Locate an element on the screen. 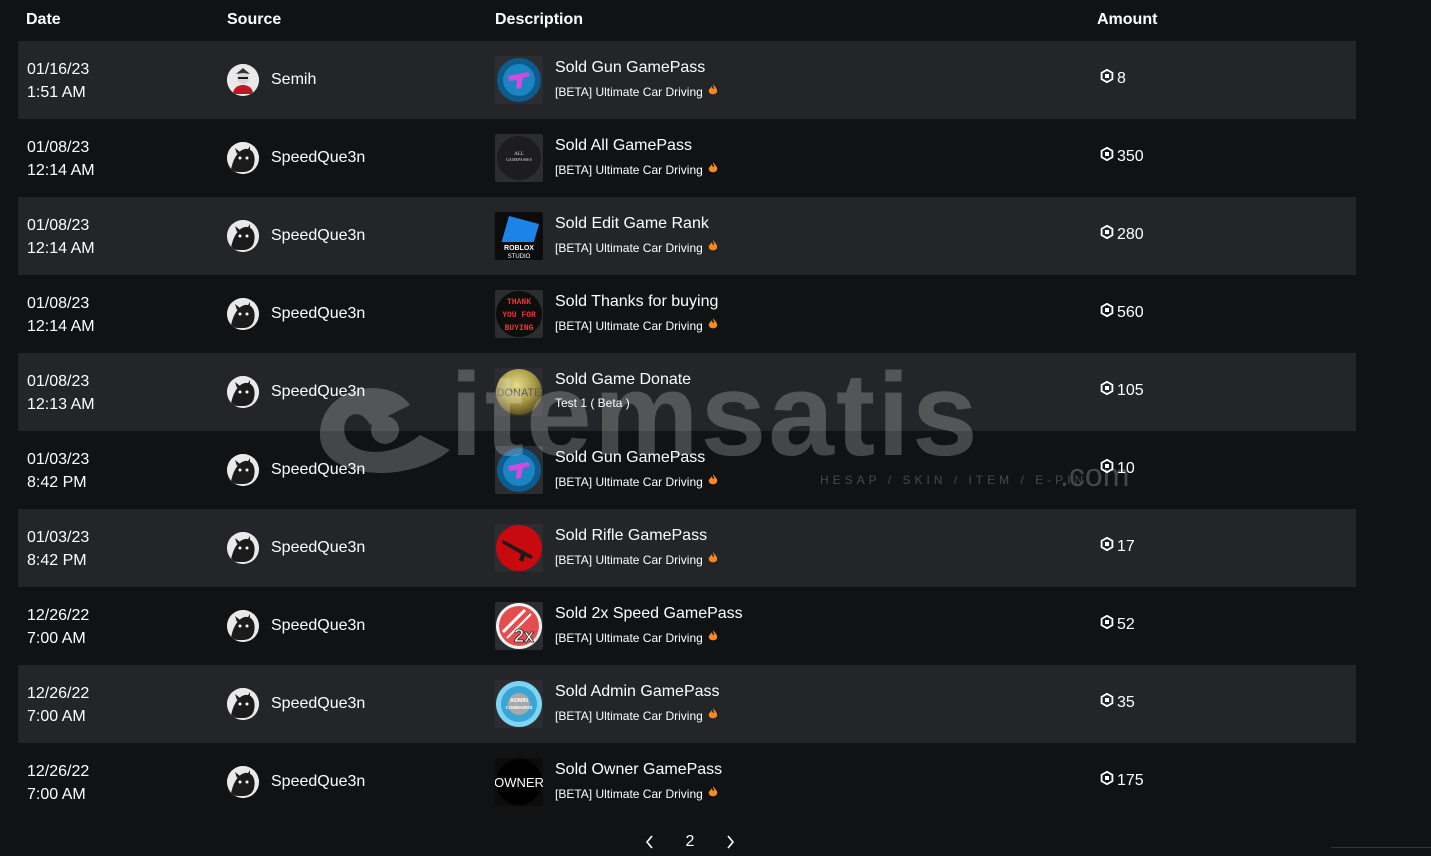  current-page: 2 is located at coordinates (690, 842).